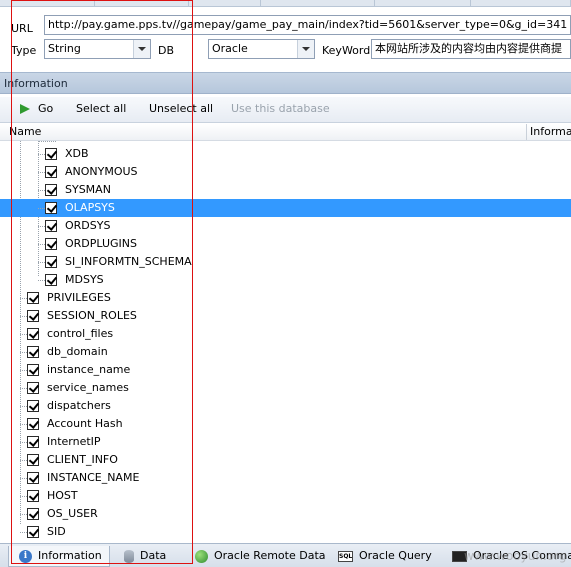  What do you see at coordinates (101, 108) in the screenshot?
I see `select-all-button: Select all` at bounding box center [101, 108].